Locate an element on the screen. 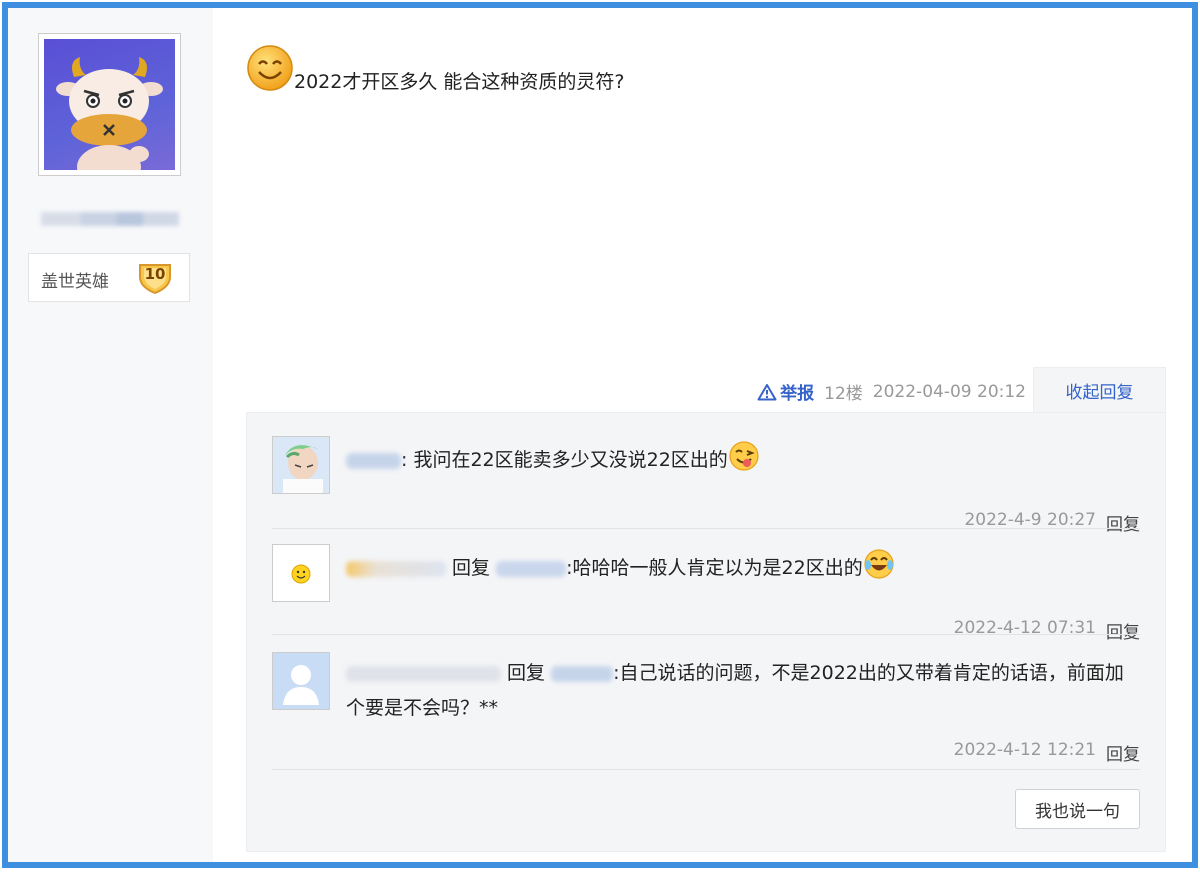  author-avatar is located at coordinates (109, 104).